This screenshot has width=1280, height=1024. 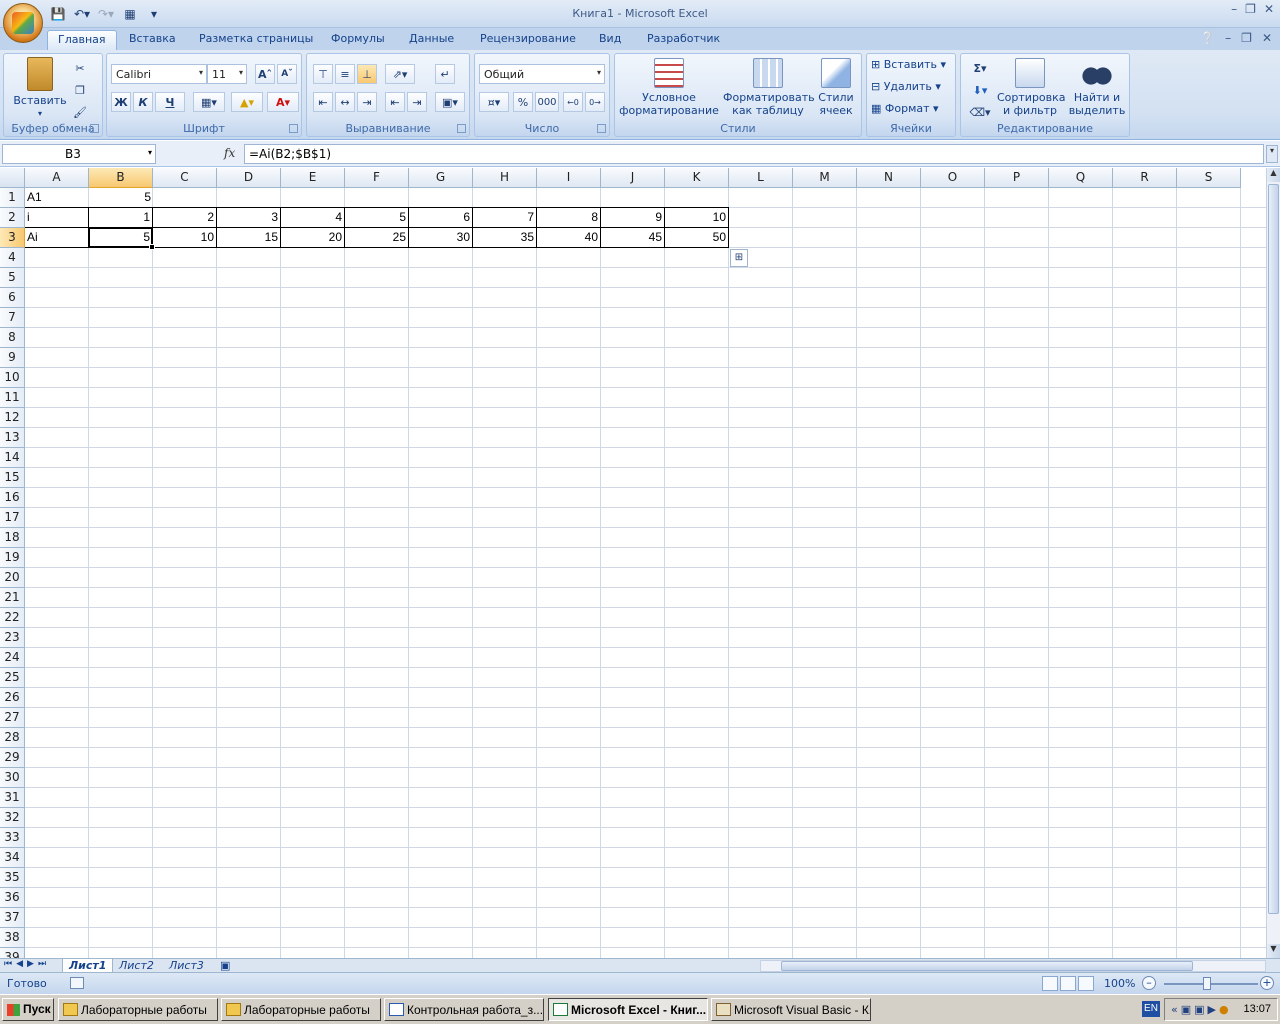 What do you see at coordinates (450, 102) in the screenshot?
I see `merge-center-icon: ▣▾` at bounding box center [450, 102].